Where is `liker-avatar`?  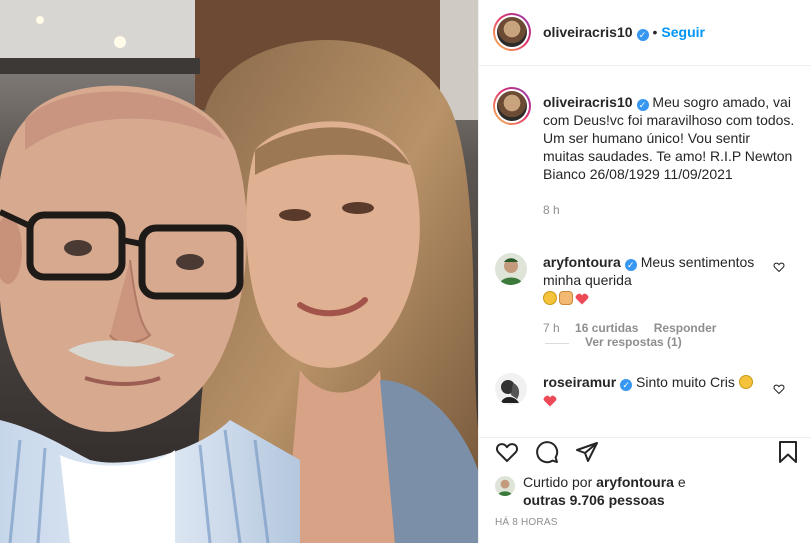 liker-avatar is located at coordinates (505, 486).